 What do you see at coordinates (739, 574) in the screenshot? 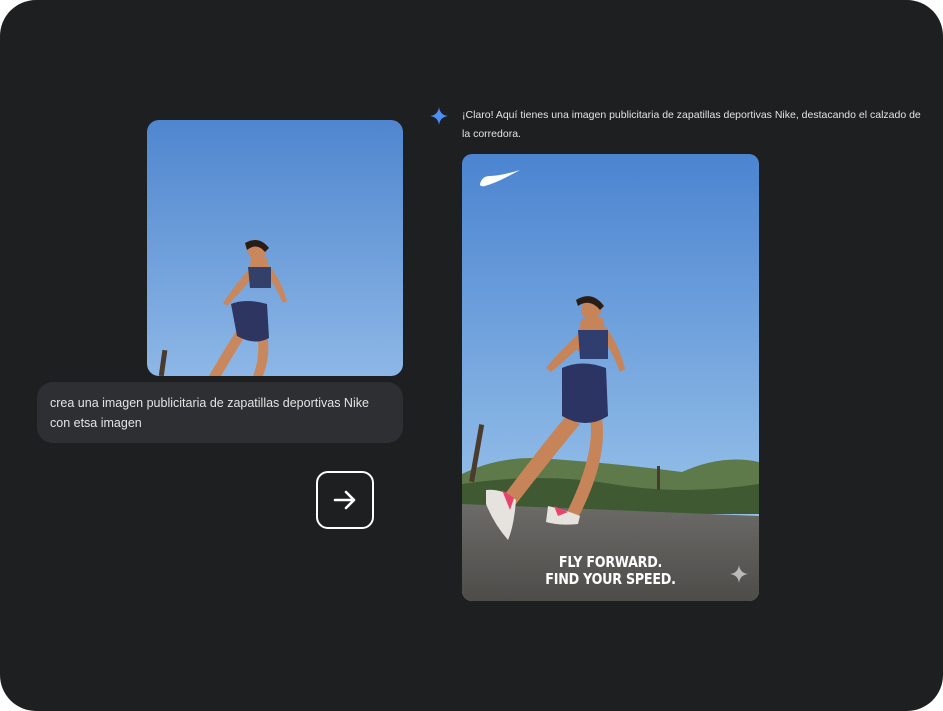
I see `sparkle-watermark-icon` at bounding box center [739, 574].